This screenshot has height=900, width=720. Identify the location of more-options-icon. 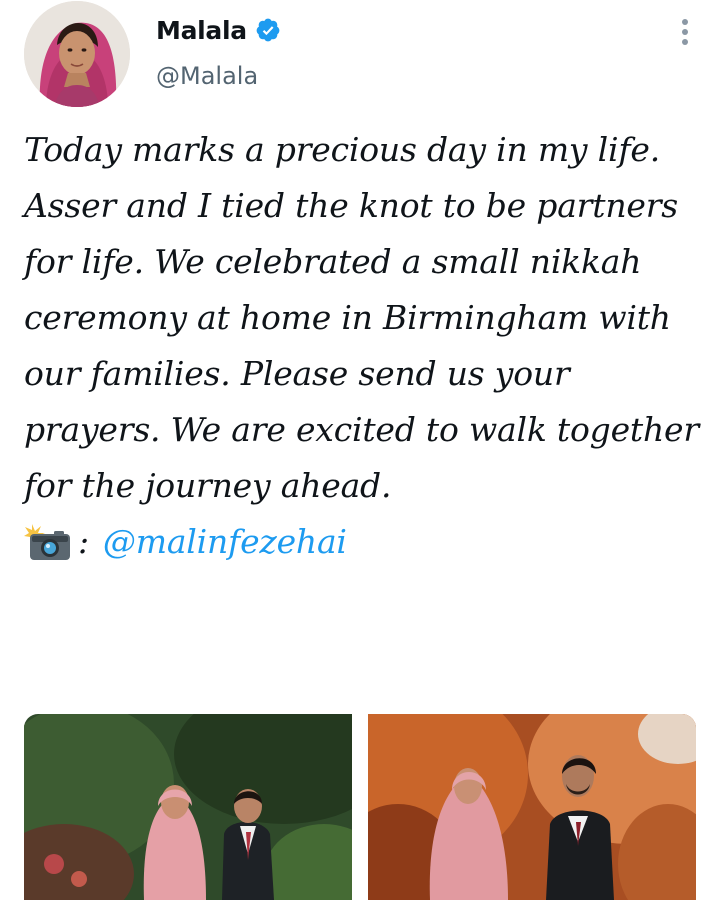
(685, 32).